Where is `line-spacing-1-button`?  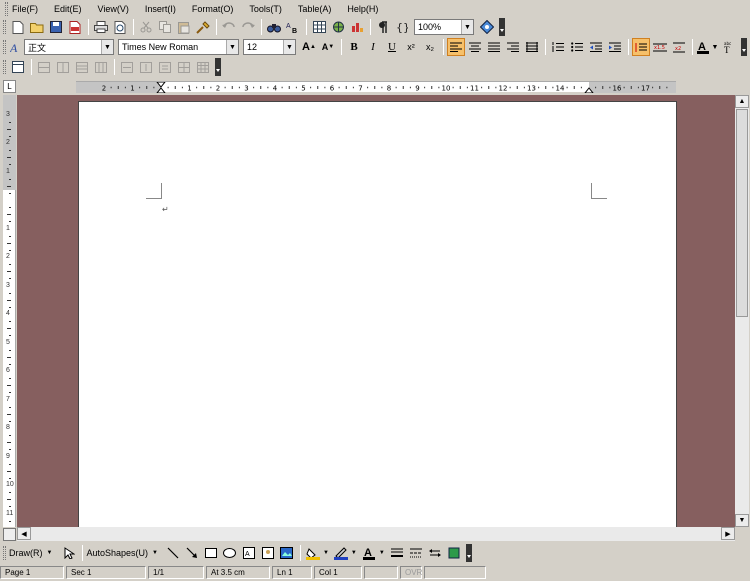
line-spacing-1-button is located at coordinates (641, 47).